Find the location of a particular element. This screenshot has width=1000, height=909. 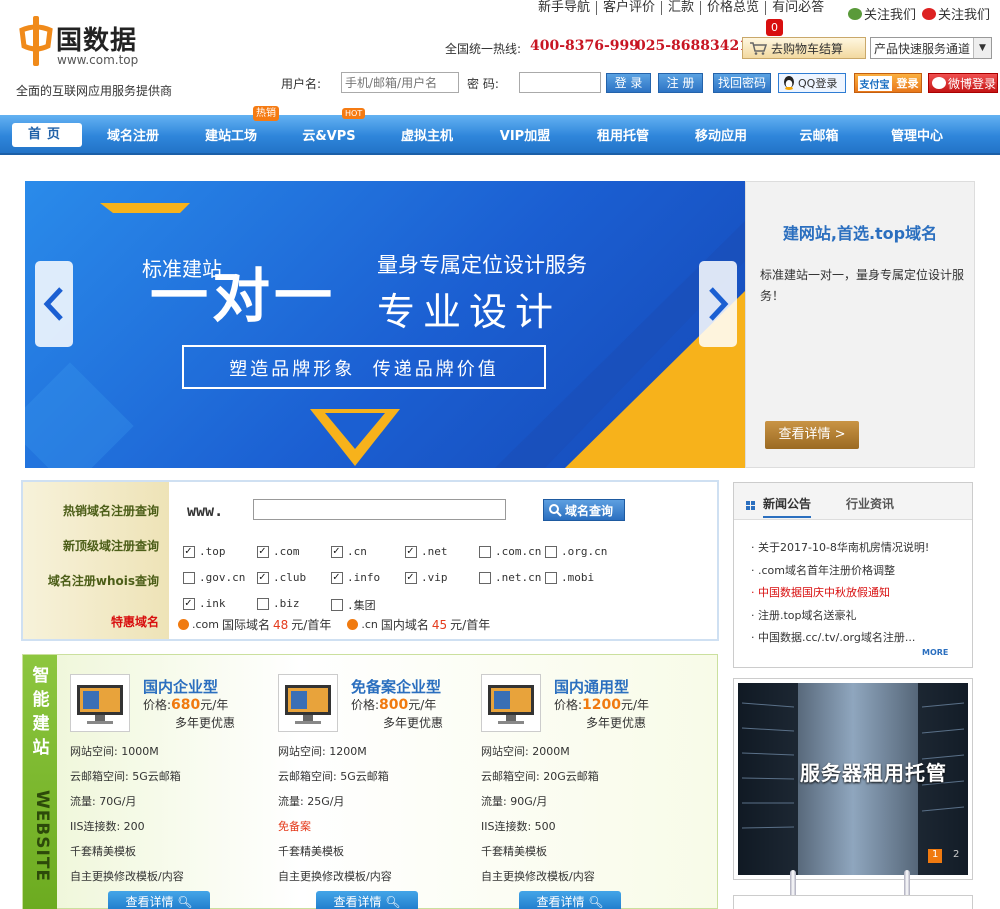

news-item: · 关于2017-10-8华南机房情况说明! is located at coordinates (856, 547).